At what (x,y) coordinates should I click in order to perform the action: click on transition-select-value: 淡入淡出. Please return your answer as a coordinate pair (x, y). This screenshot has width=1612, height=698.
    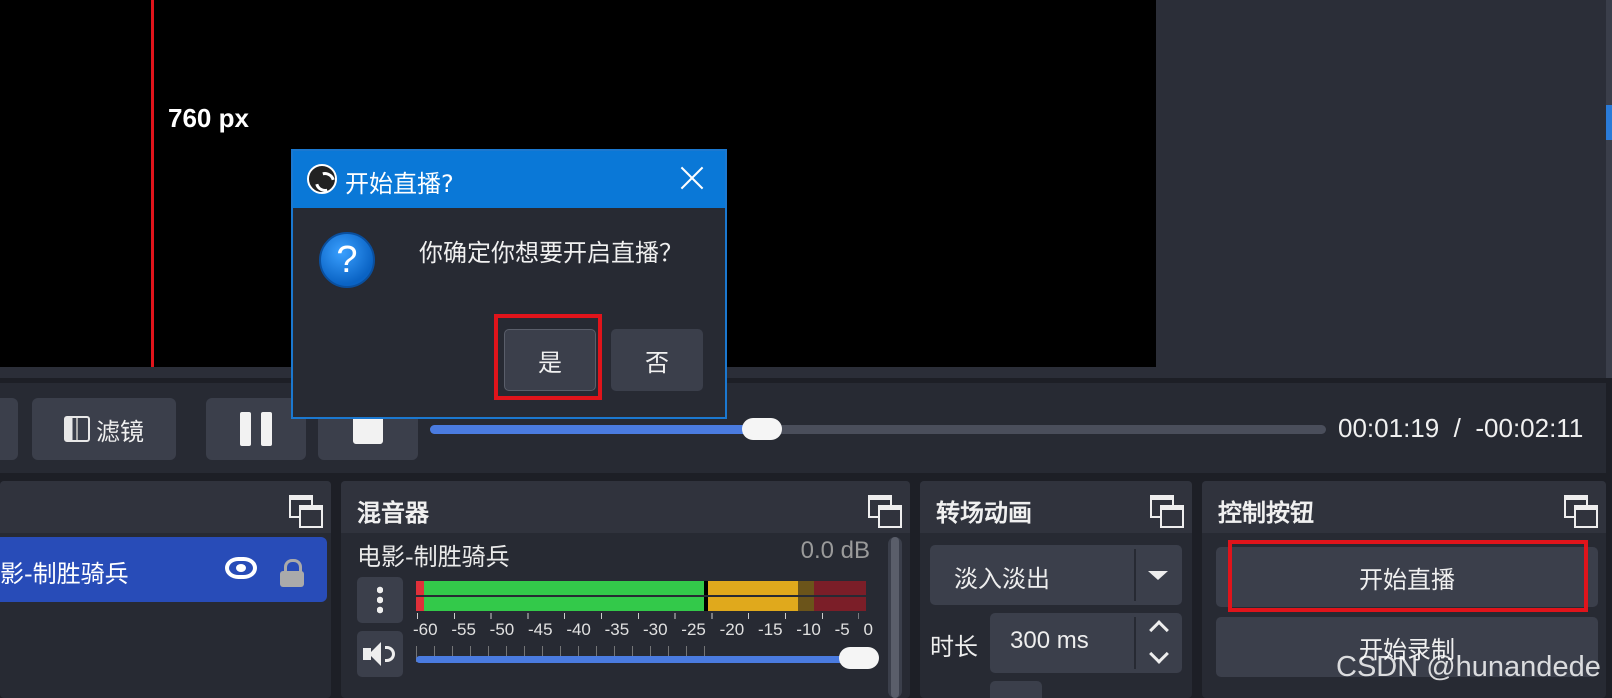
    Looking at the image, I should click on (1002, 579).